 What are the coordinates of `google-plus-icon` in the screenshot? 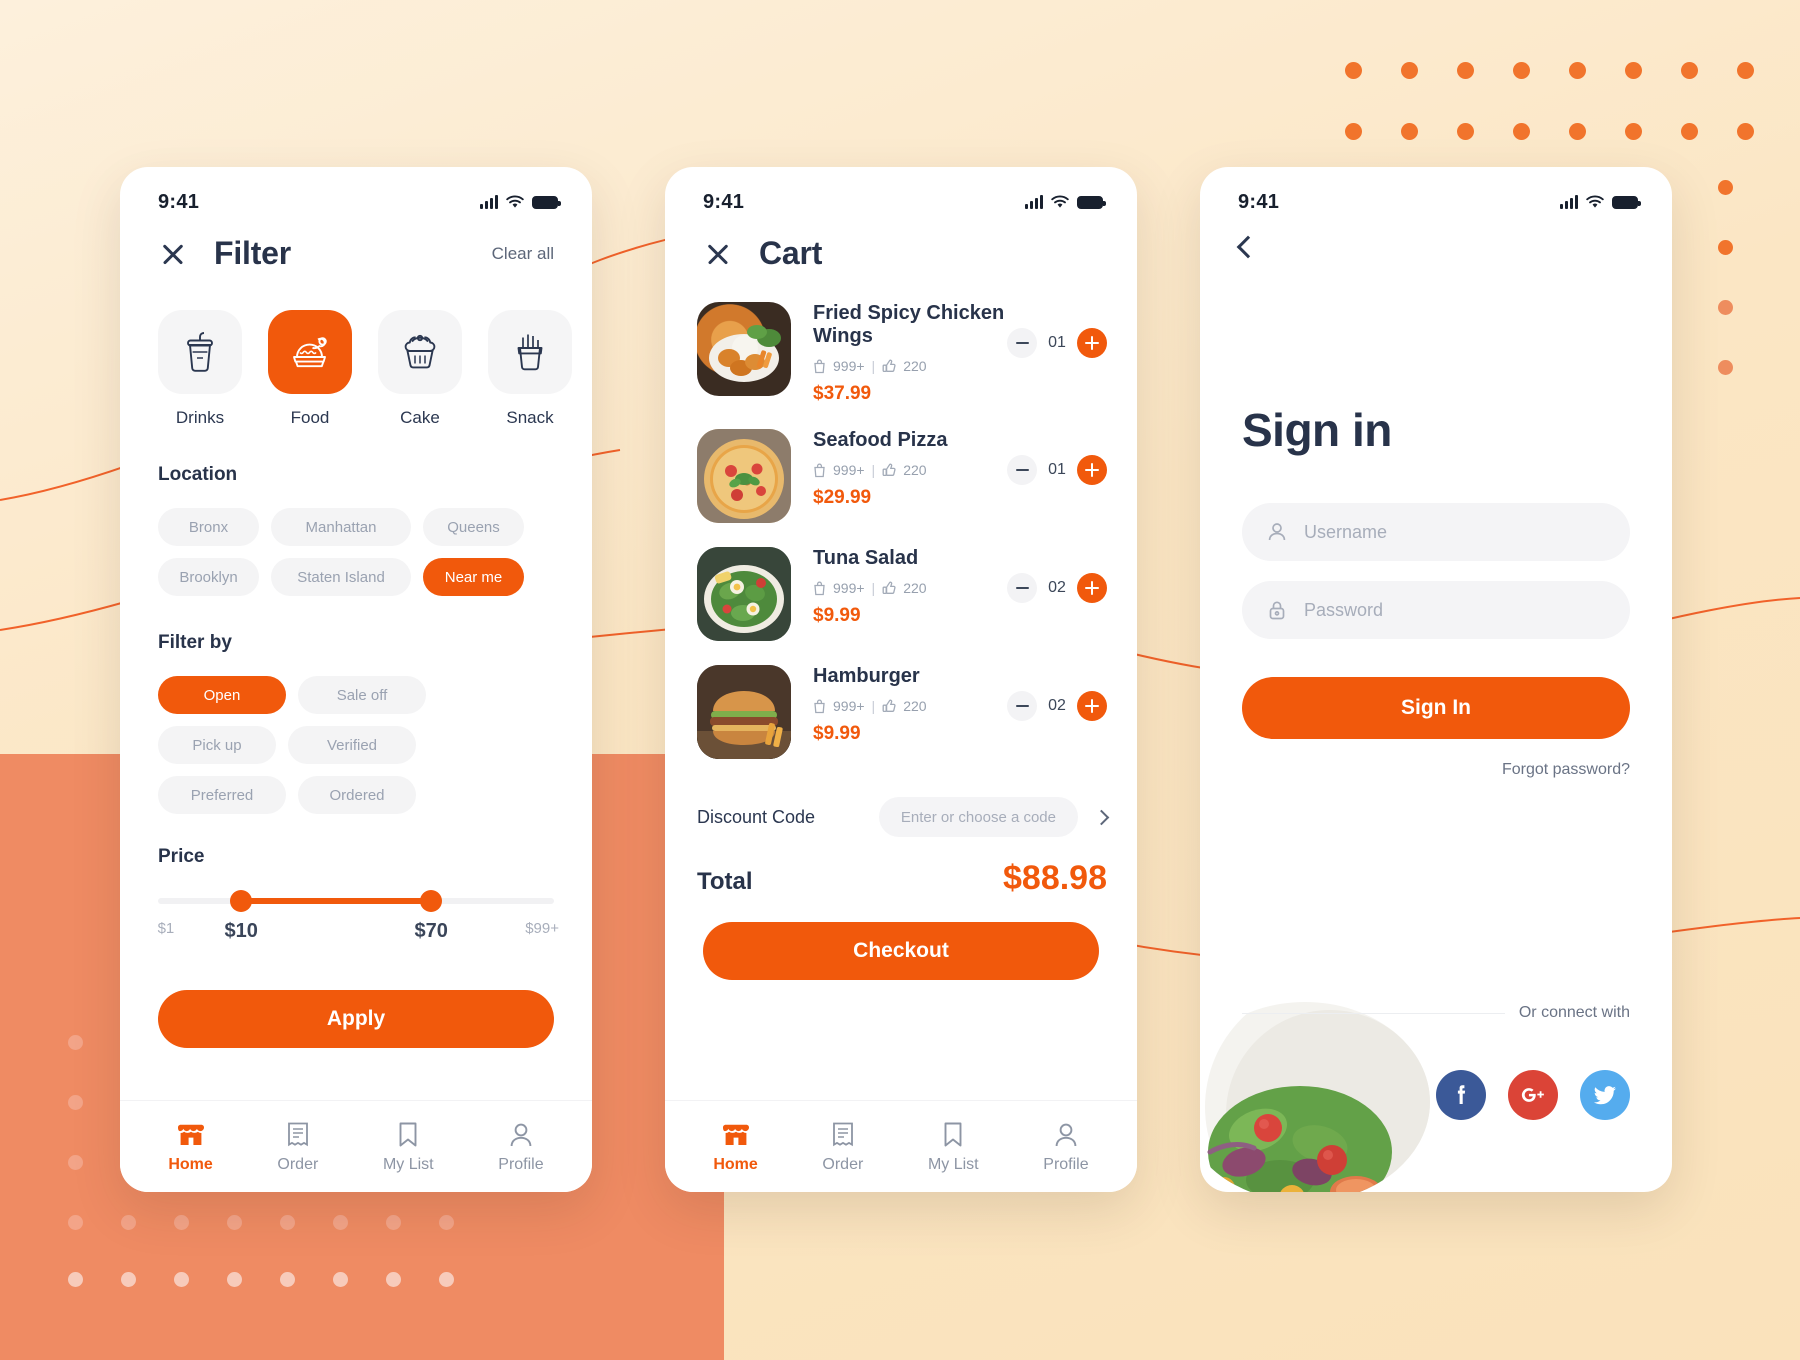 It's located at (1533, 1095).